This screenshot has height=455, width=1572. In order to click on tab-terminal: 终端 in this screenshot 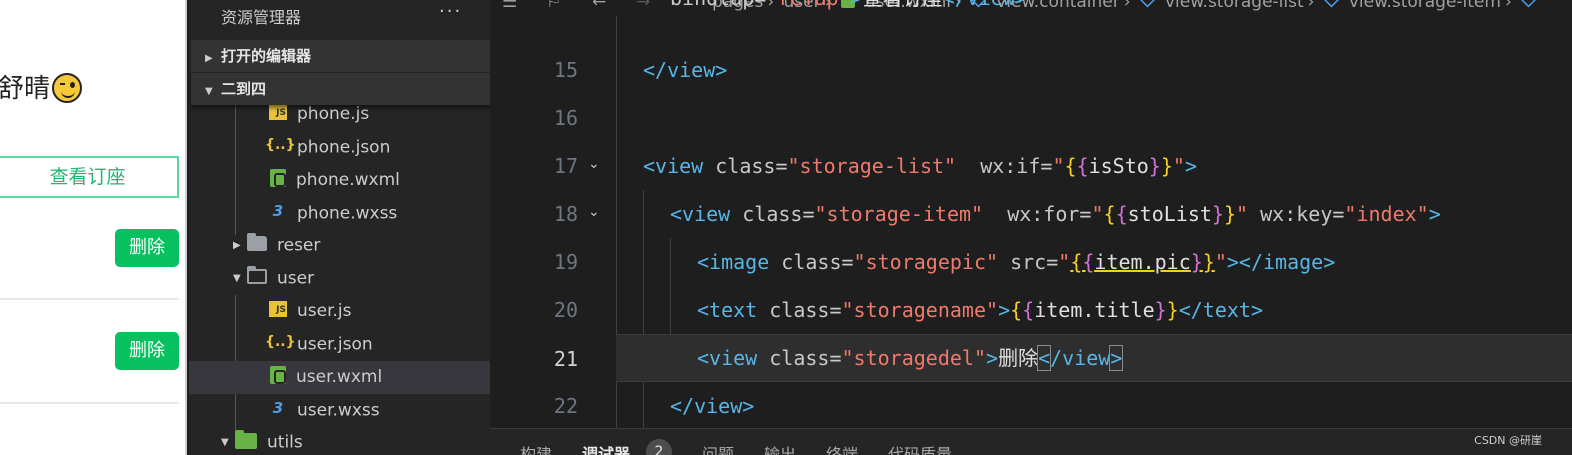, I will do `click(842, 448)`.